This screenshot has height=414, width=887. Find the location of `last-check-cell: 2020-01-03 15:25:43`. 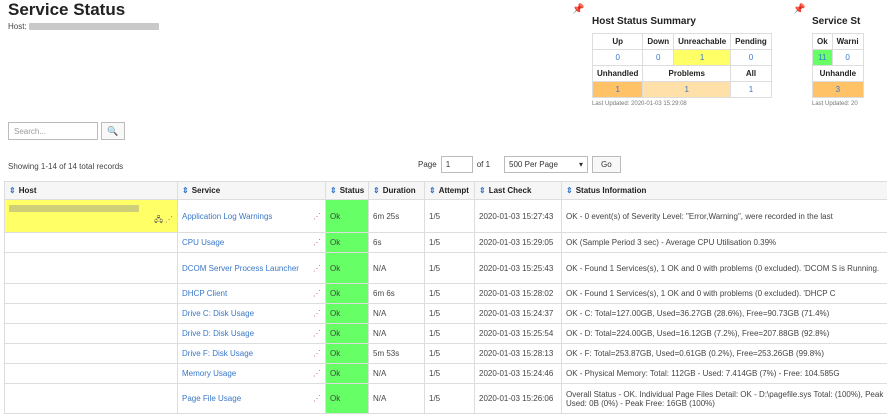

last-check-cell: 2020-01-03 15:25:43 is located at coordinates (518, 268).